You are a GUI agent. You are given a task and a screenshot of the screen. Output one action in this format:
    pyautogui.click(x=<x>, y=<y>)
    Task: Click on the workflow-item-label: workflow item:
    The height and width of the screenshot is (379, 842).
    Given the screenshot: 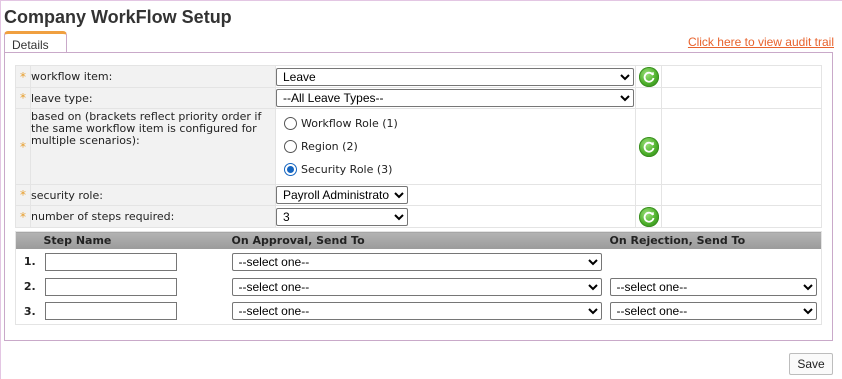 What is the action you would take?
    pyautogui.click(x=153, y=76)
    